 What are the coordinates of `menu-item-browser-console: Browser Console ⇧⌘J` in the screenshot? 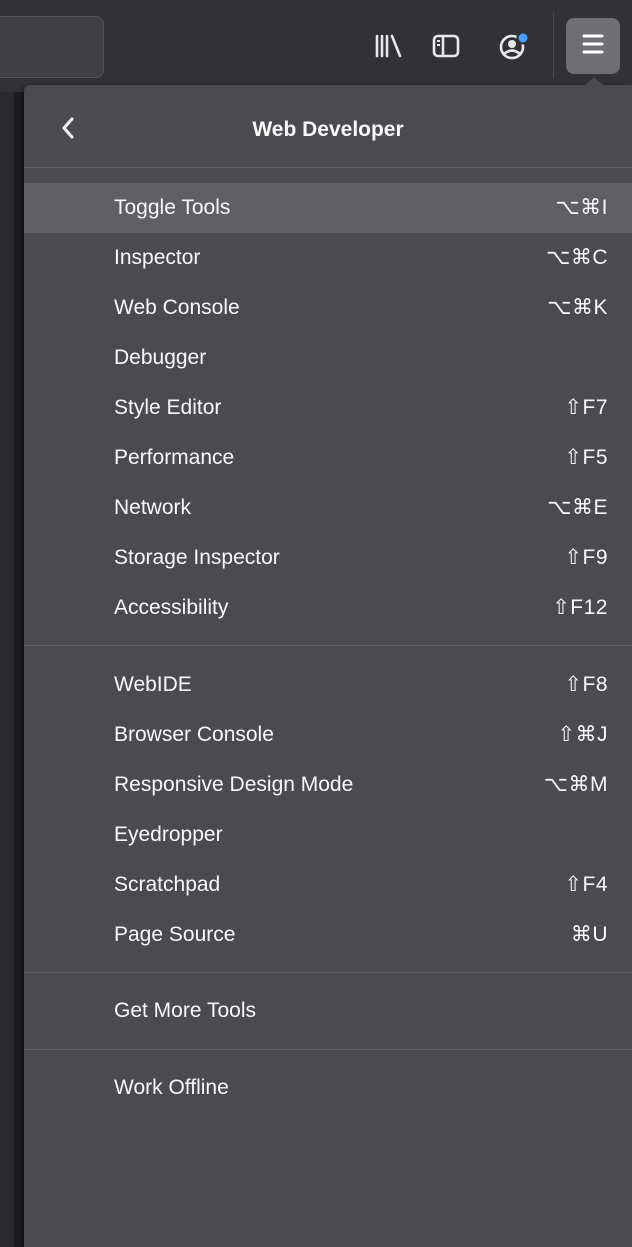 It's located at (328, 735).